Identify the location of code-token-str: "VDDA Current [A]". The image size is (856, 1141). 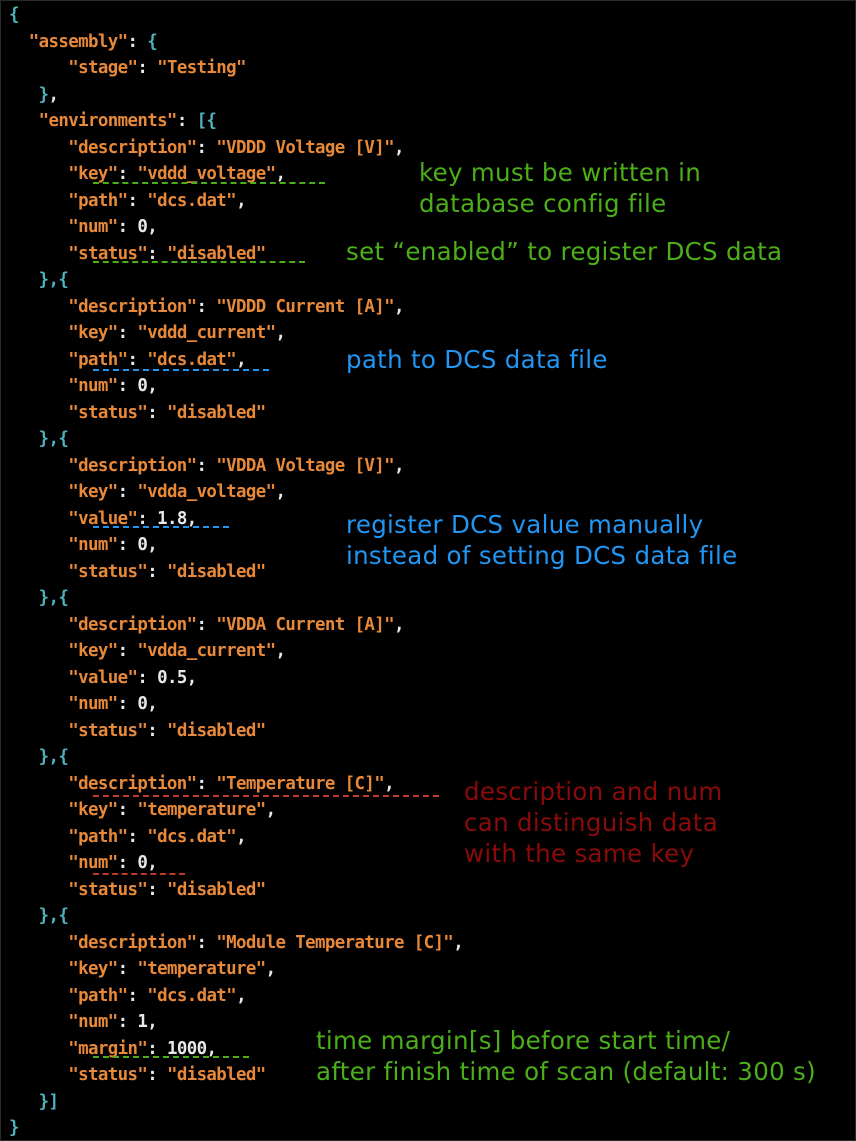
(305, 624).